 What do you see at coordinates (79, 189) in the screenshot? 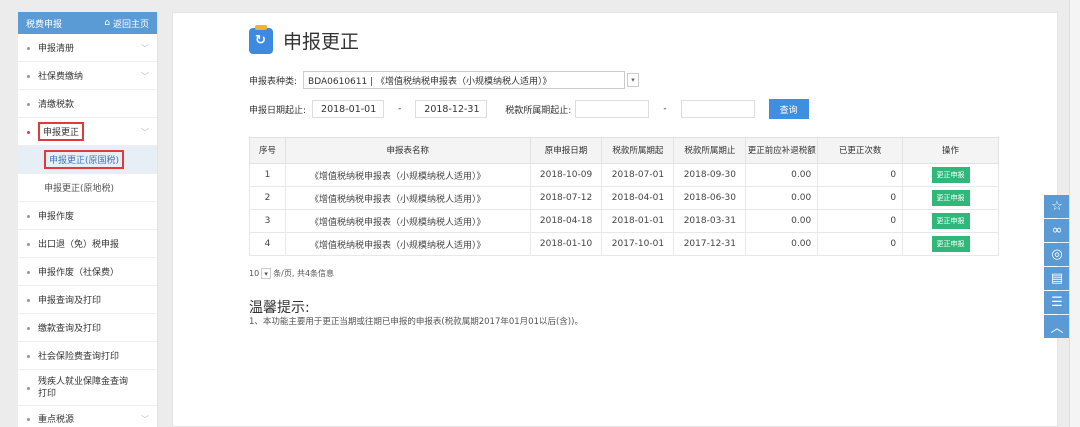
I see `sidebar-subitem-label: 申报更正(原地税)` at bounding box center [79, 189].